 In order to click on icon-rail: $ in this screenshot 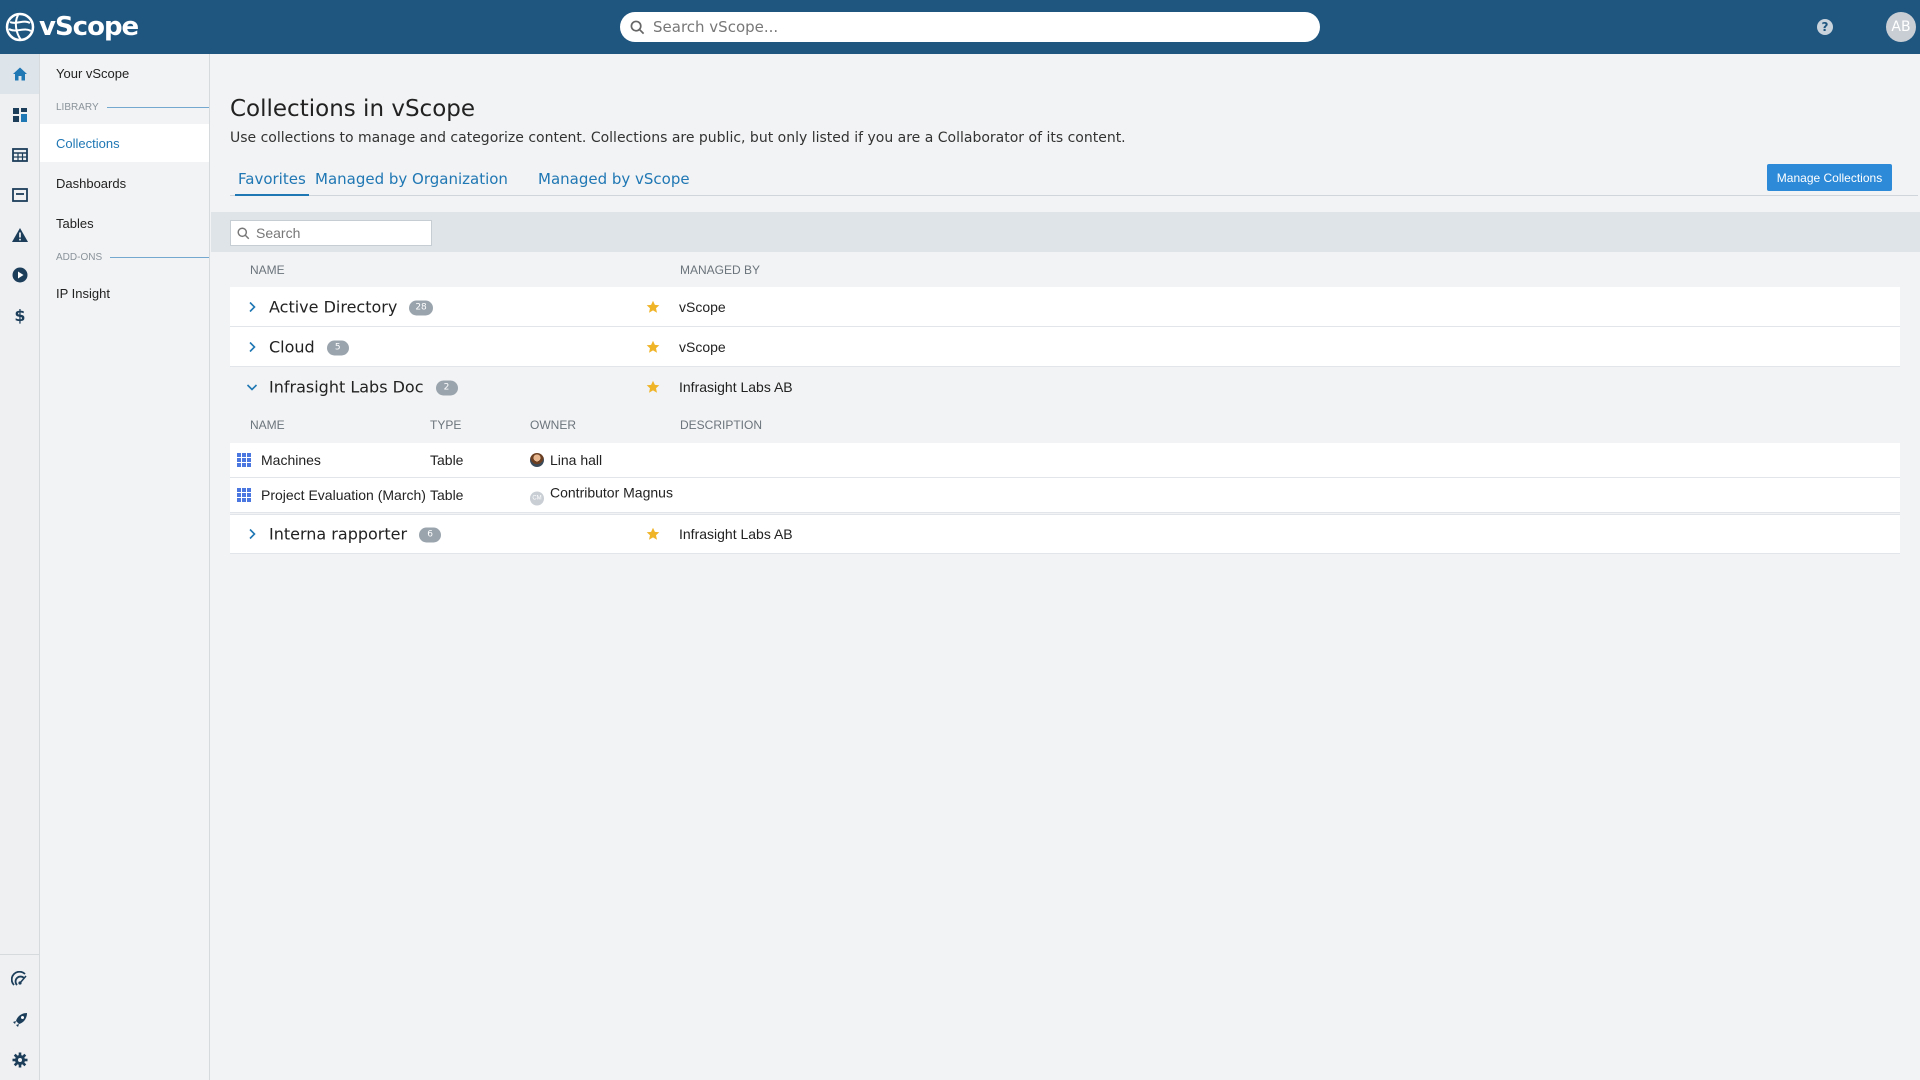, I will do `click(20, 567)`.